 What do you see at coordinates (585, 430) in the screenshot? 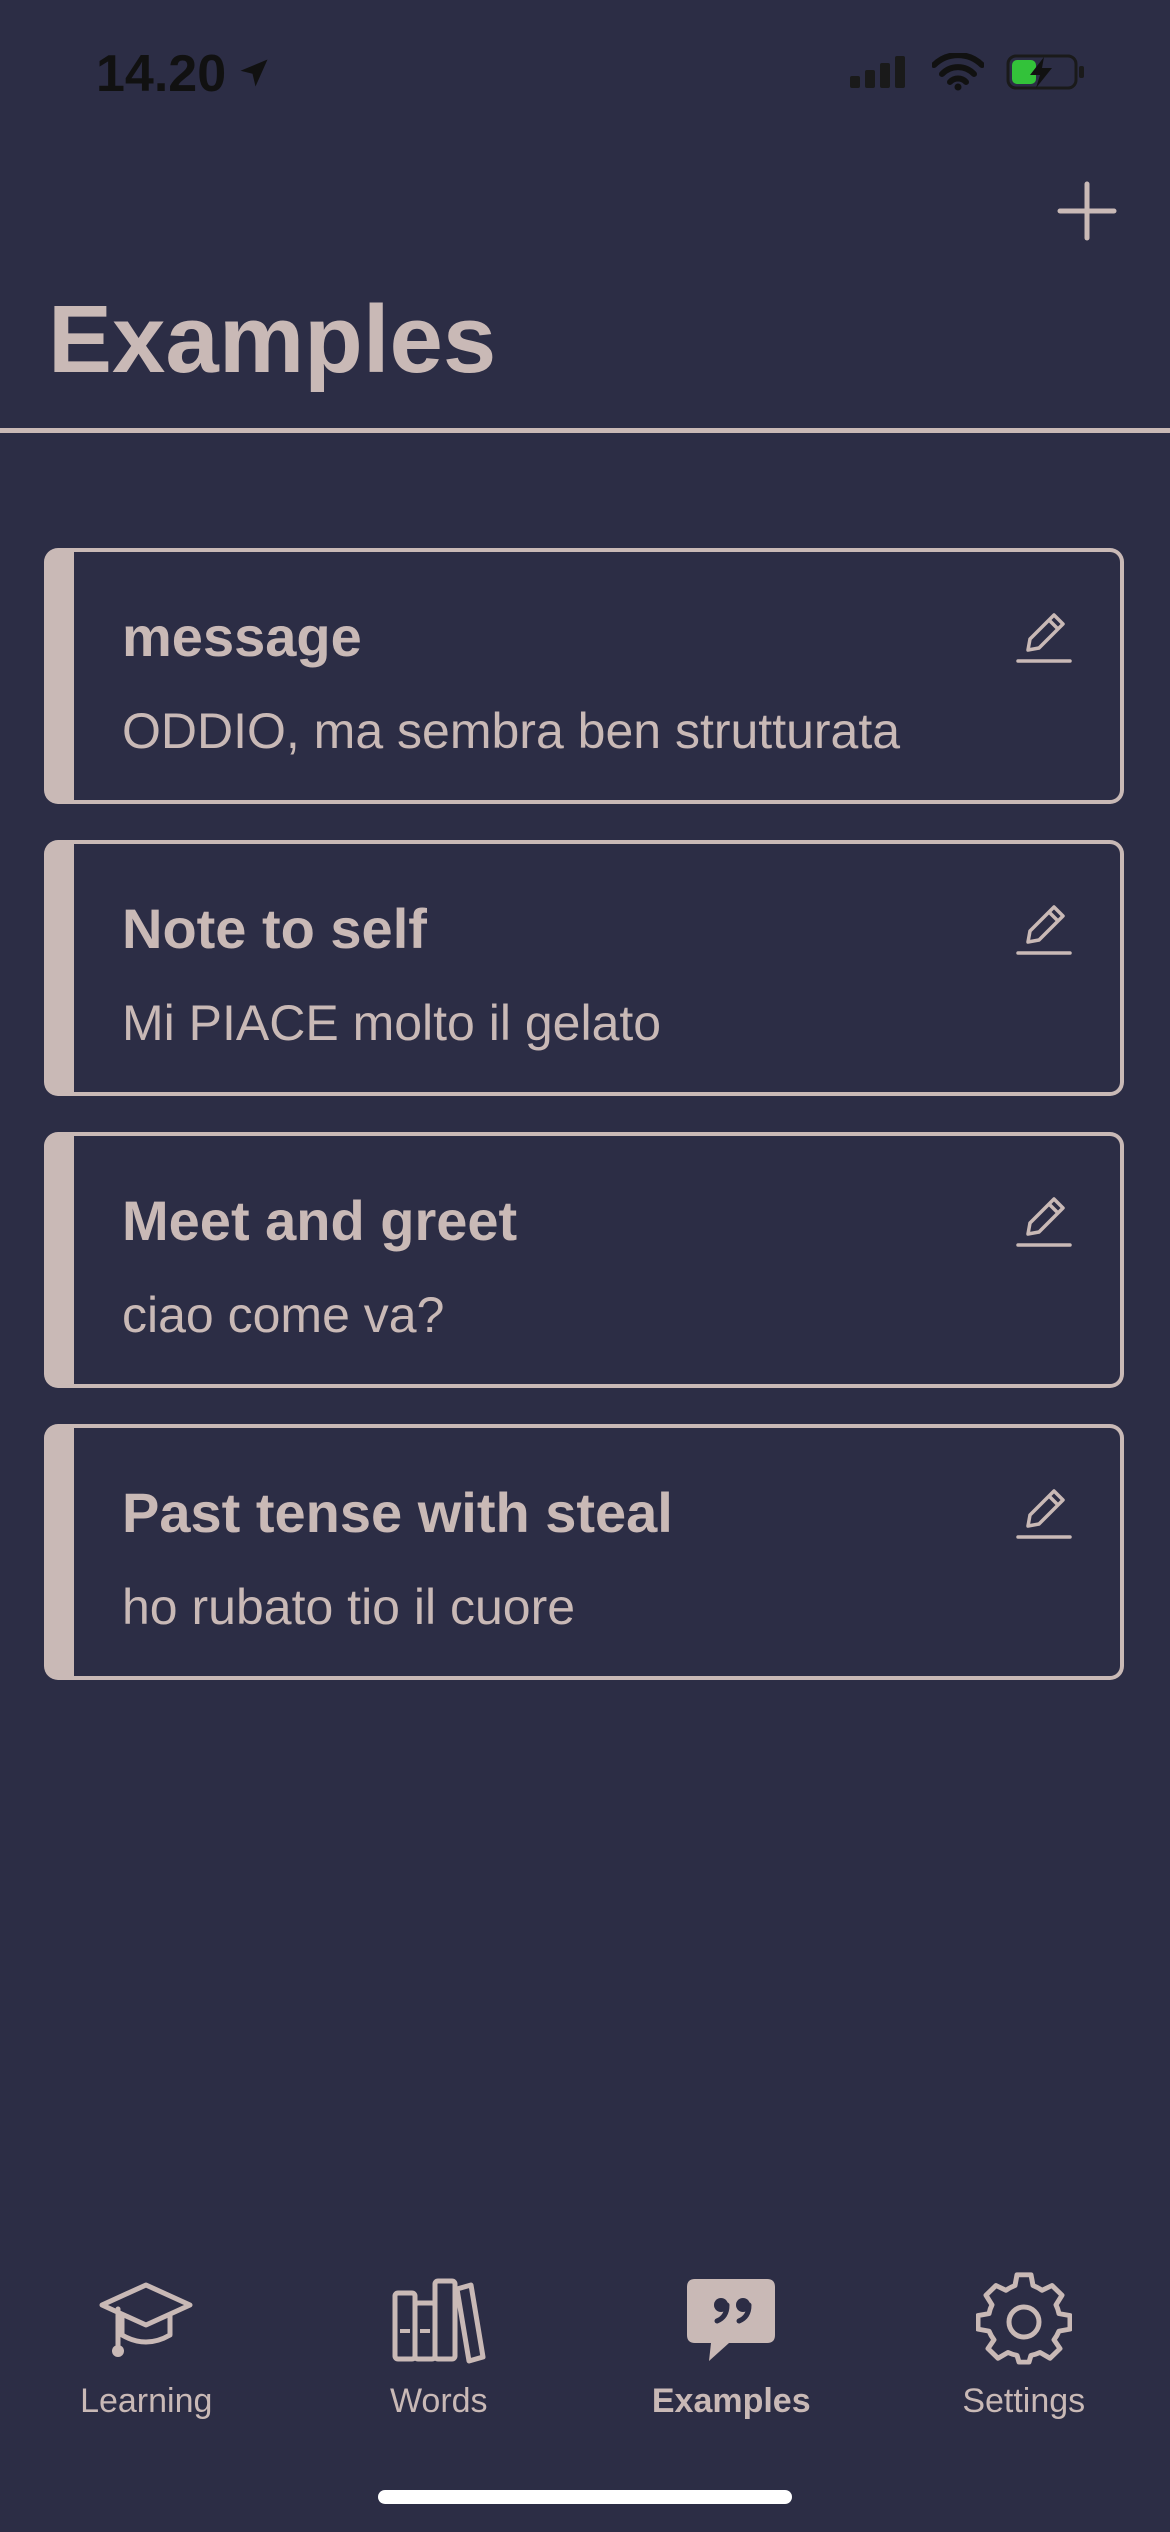
I see `title-divider` at bounding box center [585, 430].